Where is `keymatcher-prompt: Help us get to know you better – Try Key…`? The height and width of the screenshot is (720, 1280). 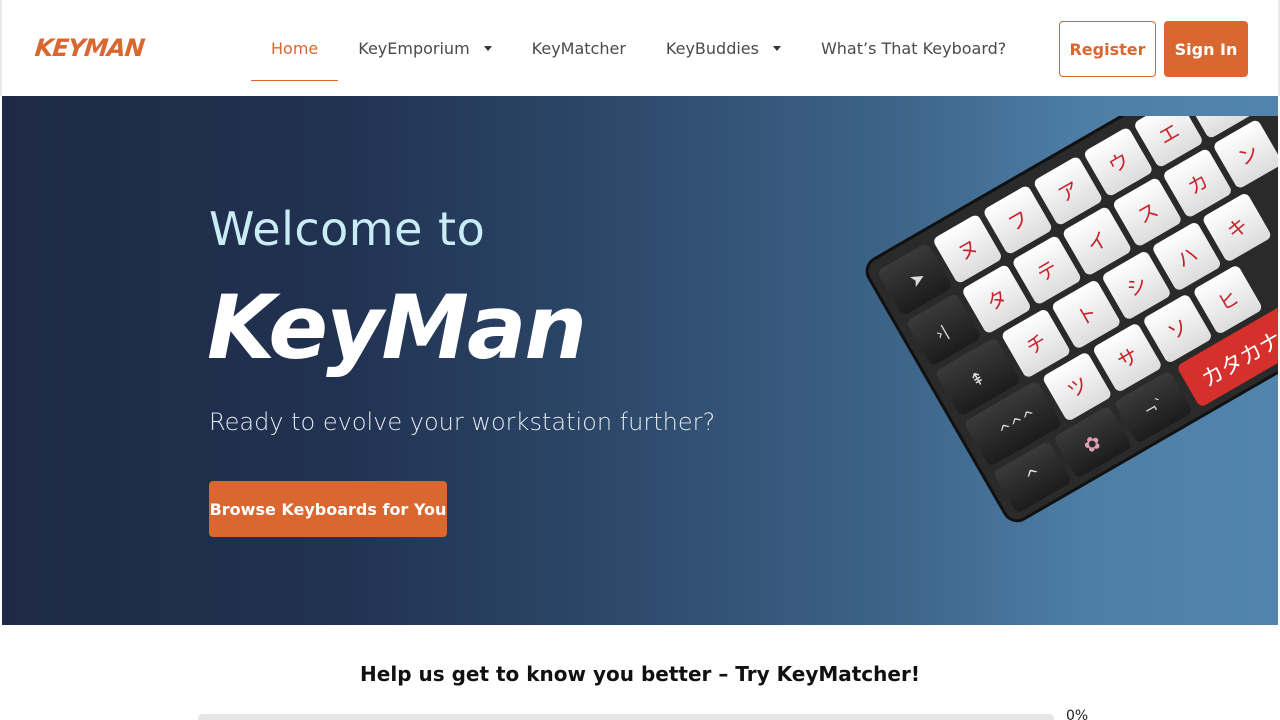
keymatcher-prompt: Help us get to know you better – Try Key… is located at coordinates (640, 674).